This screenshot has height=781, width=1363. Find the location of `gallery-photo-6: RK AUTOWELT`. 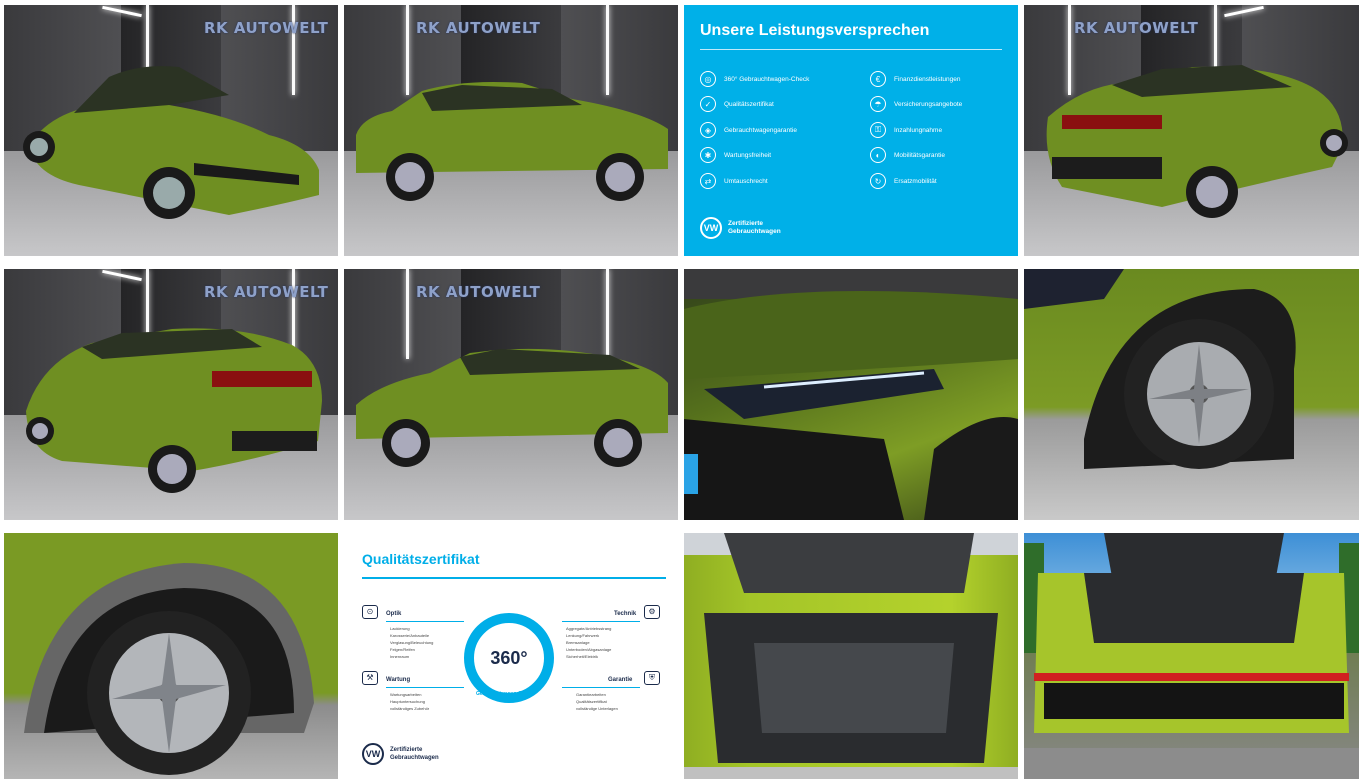

gallery-photo-6: RK AUTOWELT is located at coordinates (511, 394).